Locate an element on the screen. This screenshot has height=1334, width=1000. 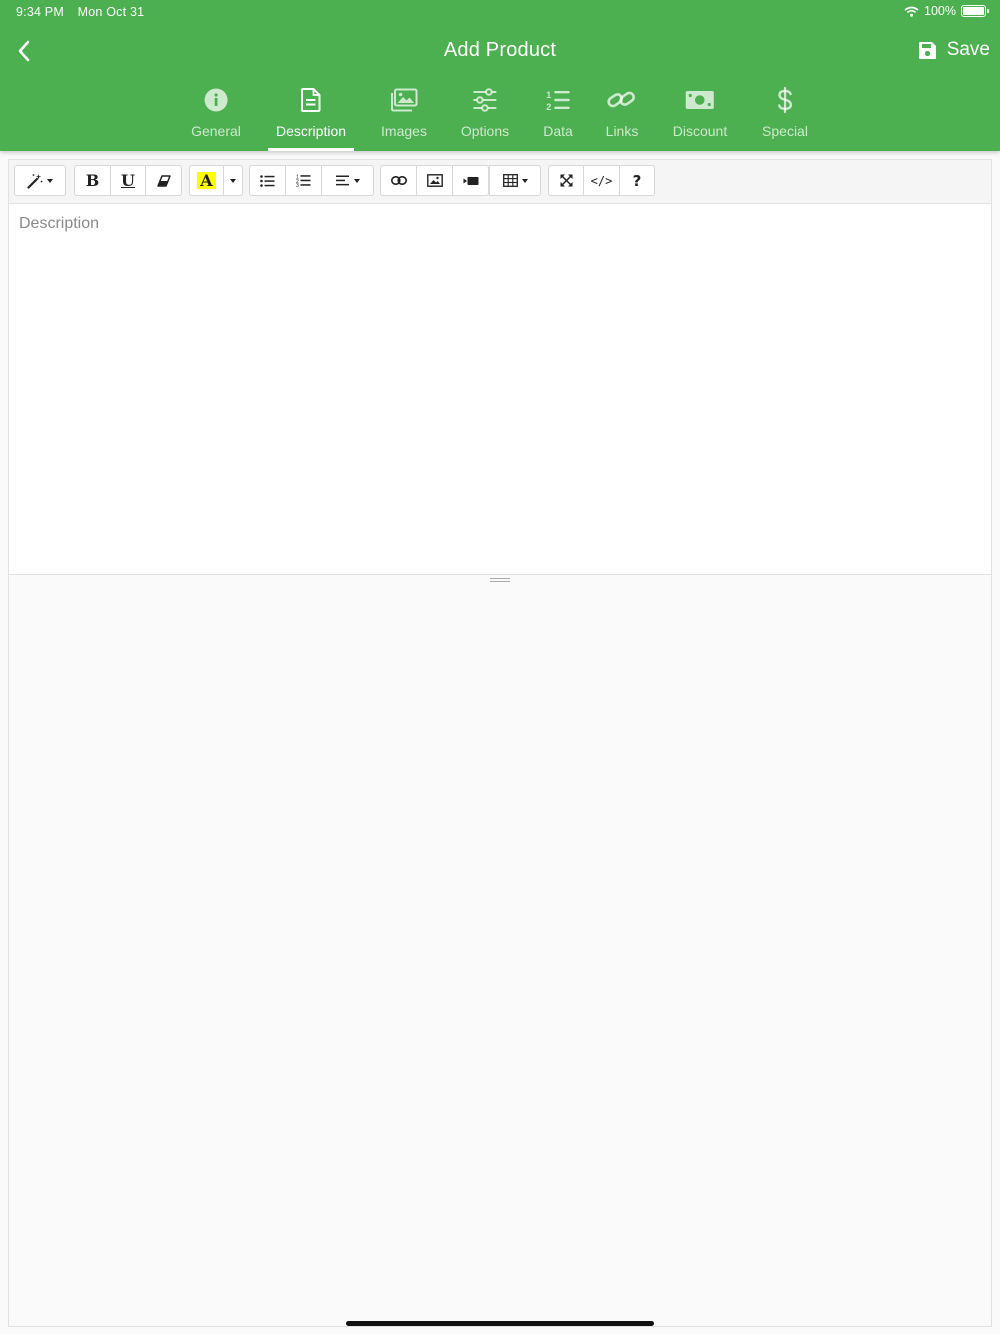
insert-picture-button is located at coordinates (434, 180).